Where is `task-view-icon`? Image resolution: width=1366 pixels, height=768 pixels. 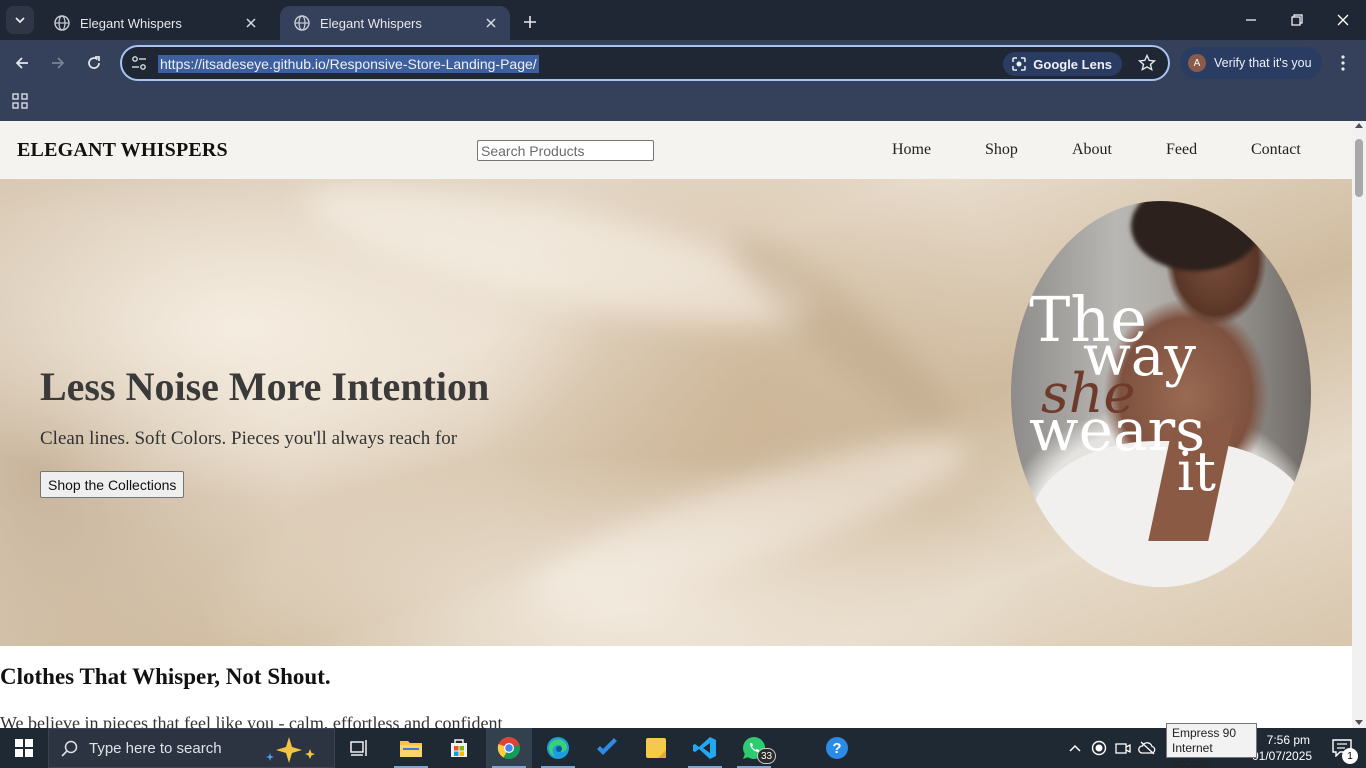
task-view-icon is located at coordinates (358, 748).